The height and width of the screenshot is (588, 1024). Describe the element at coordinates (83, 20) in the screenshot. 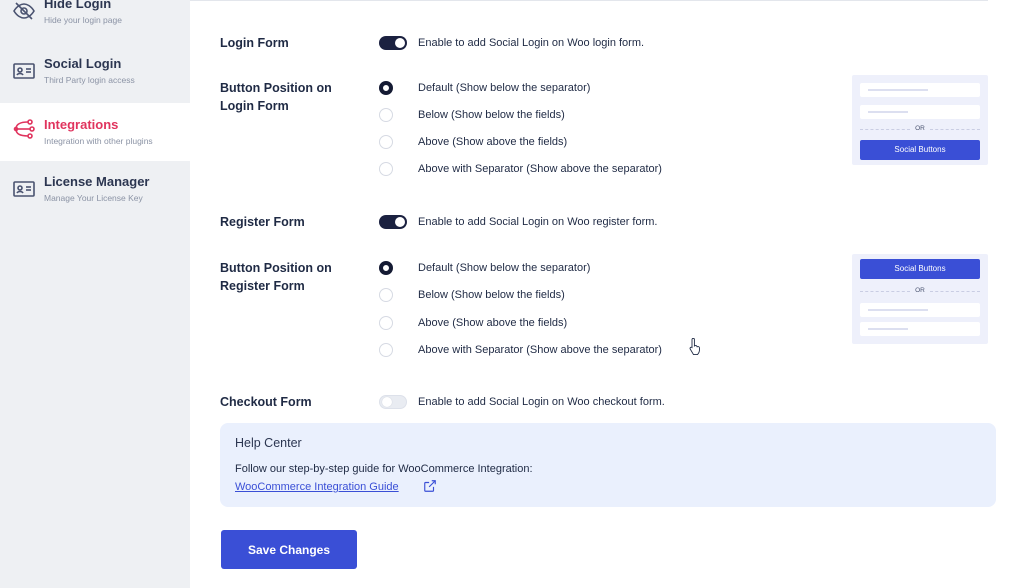

I see `sidebar-item-subtitle: Hide your login page` at that location.